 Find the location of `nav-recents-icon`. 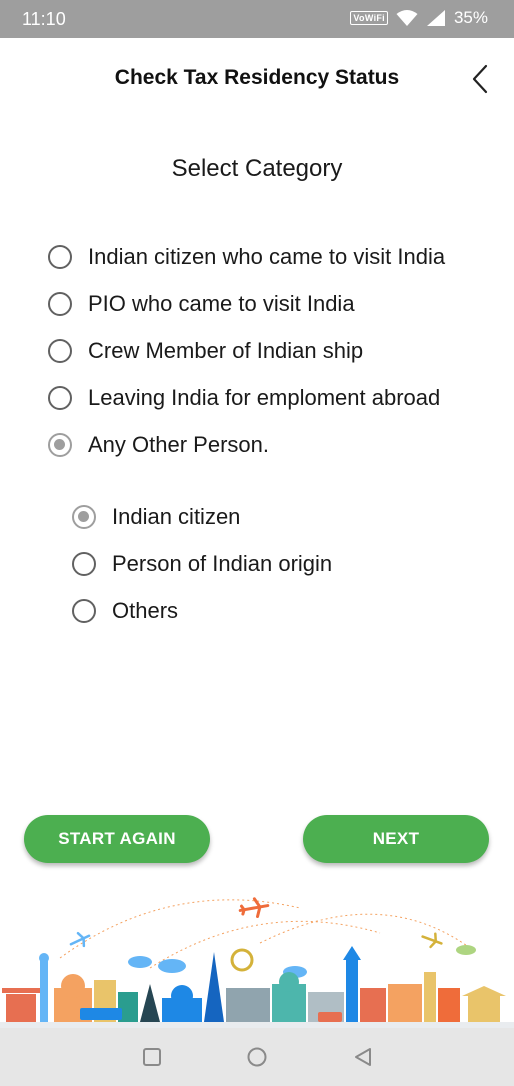

nav-recents-icon is located at coordinates (152, 1057).